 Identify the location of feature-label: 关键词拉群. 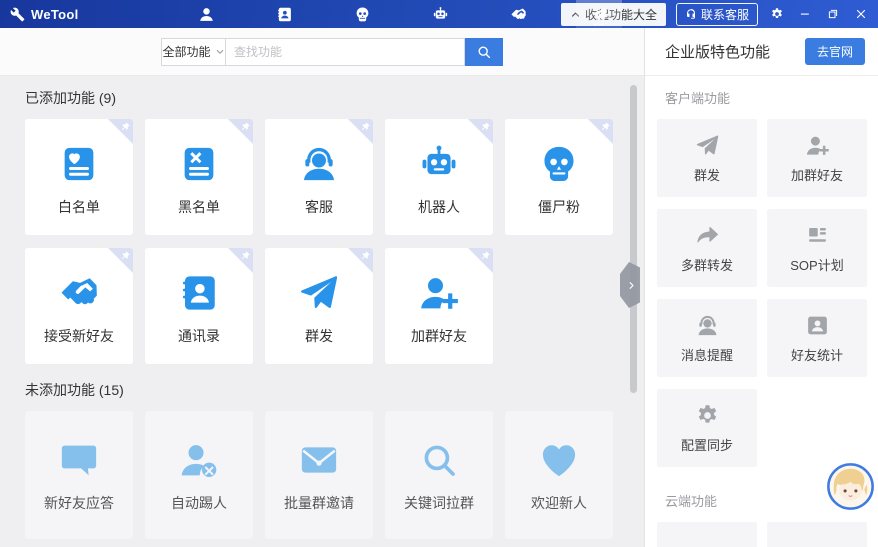
(439, 503).